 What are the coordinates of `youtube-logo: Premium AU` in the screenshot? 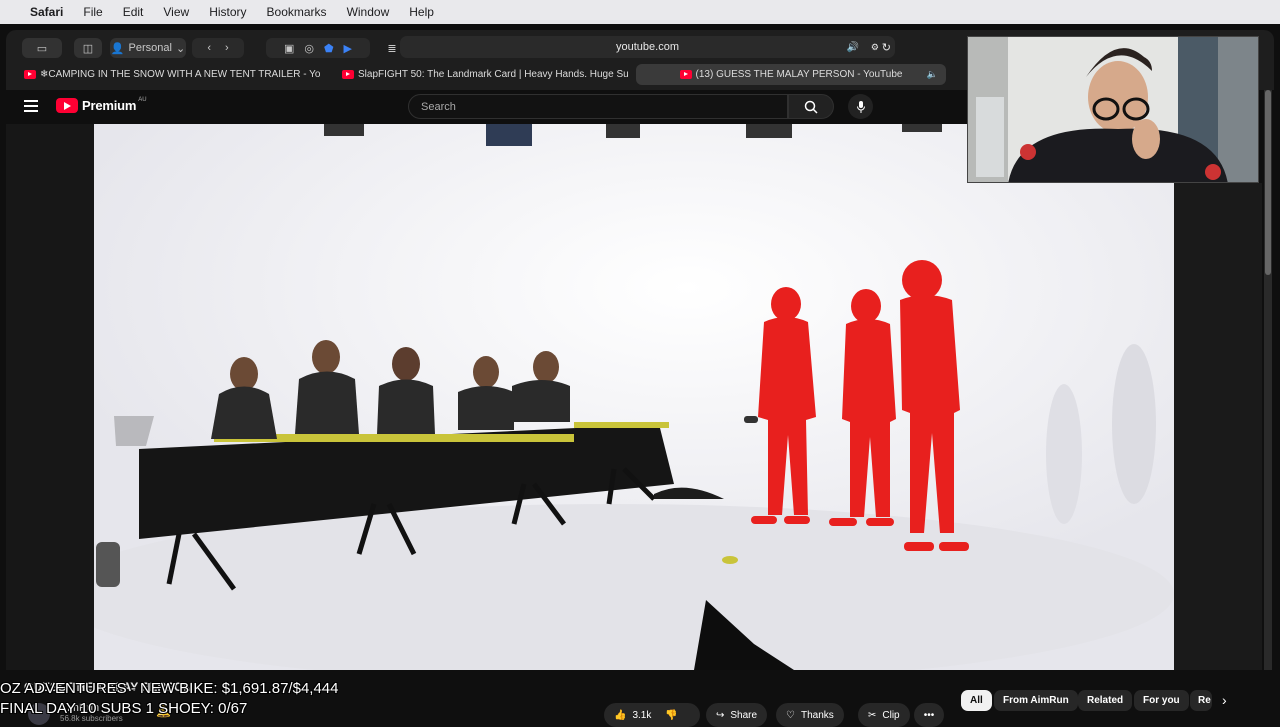 It's located at (101, 104).